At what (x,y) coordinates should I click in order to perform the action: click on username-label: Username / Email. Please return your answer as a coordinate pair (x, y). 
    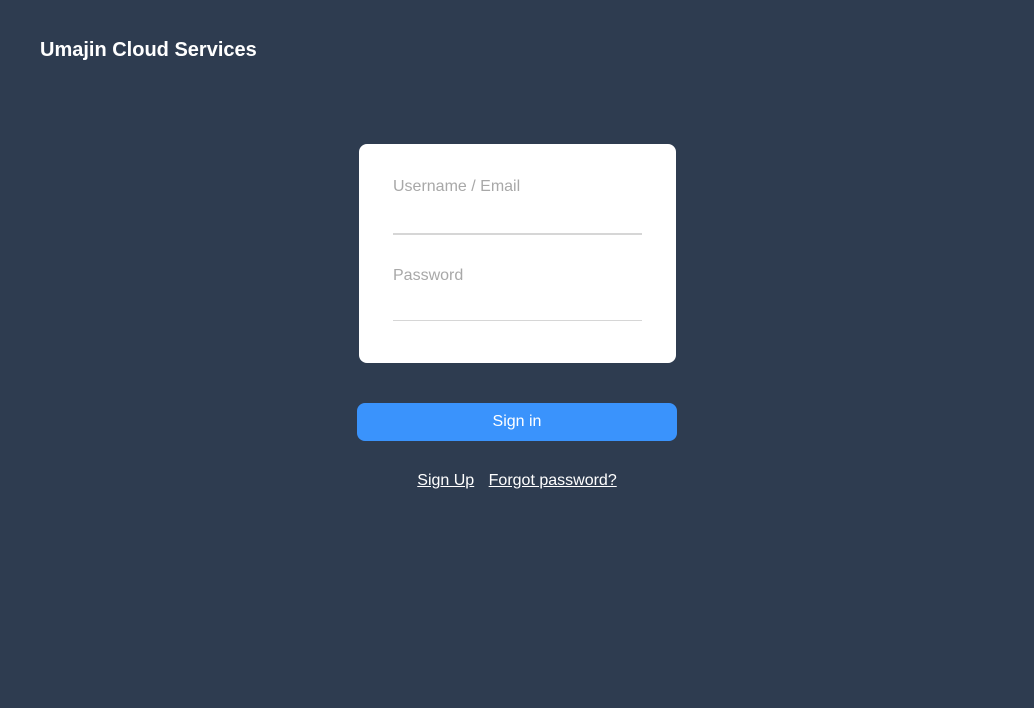
    Looking at the image, I should click on (457, 186).